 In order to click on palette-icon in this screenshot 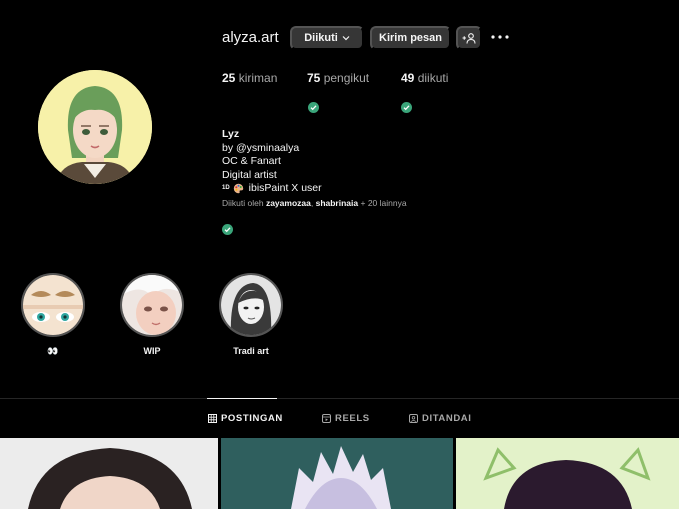, I will do `click(238, 188)`.